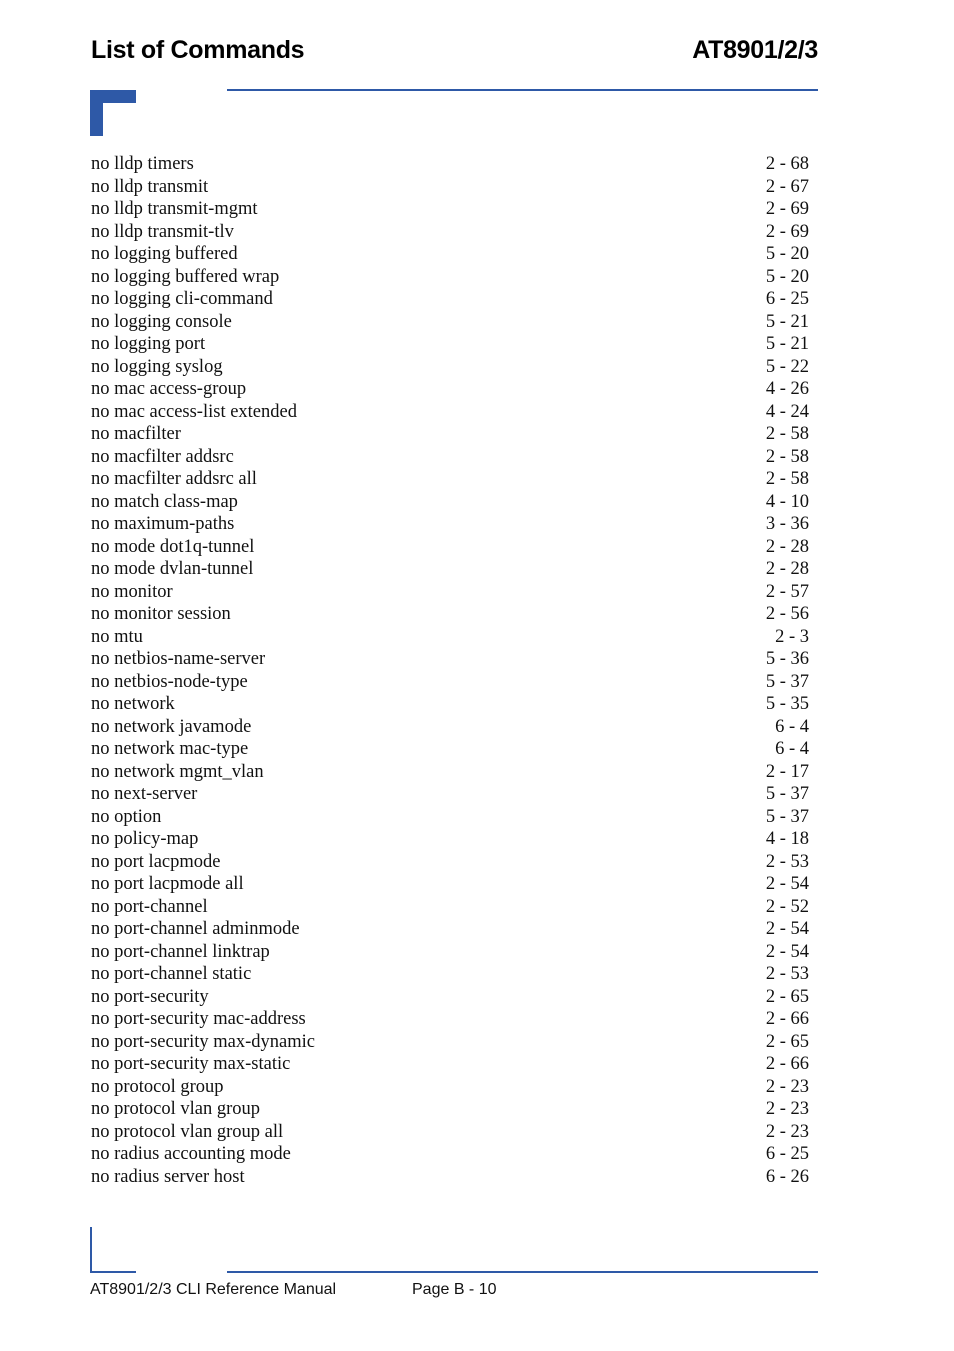  What do you see at coordinates (164, 501) in the screenshot?
I see `command-name: no match class-map` at bounding box center [164, 501].